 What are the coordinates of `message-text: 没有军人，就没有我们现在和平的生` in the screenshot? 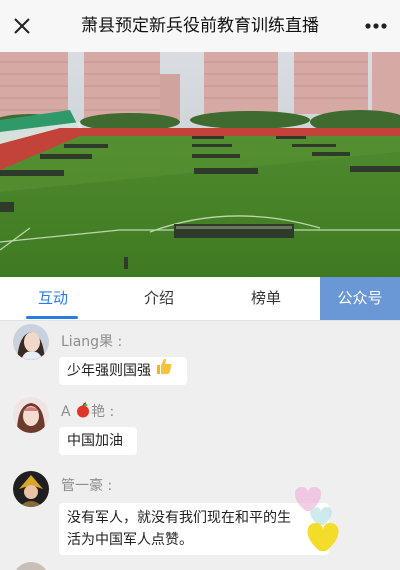 It's located at (179, 518).